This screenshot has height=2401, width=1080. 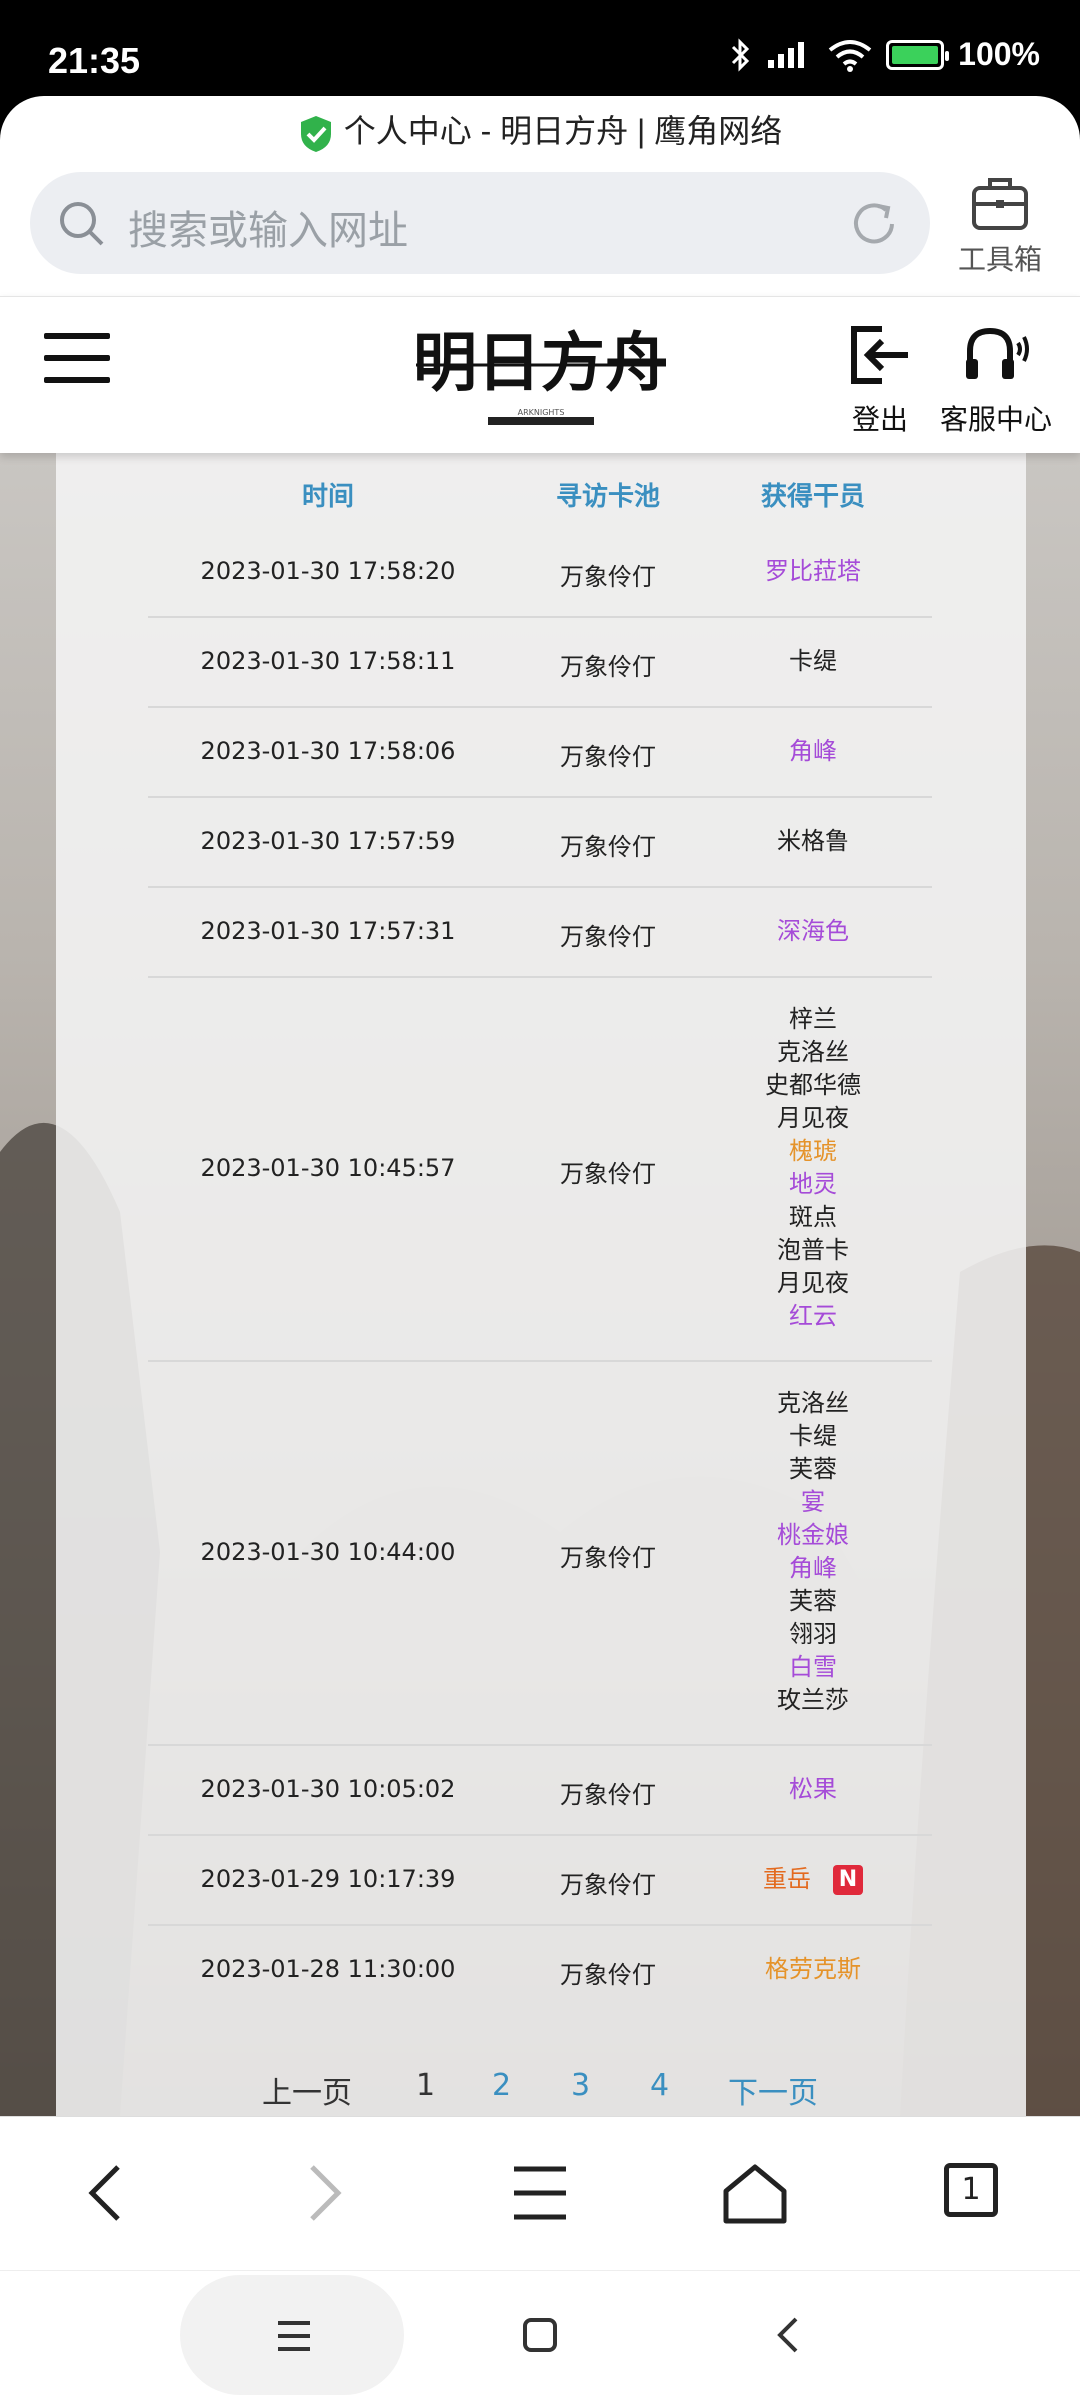 I want to click on operator-name: 白雪, so click(x=813, y=1667).